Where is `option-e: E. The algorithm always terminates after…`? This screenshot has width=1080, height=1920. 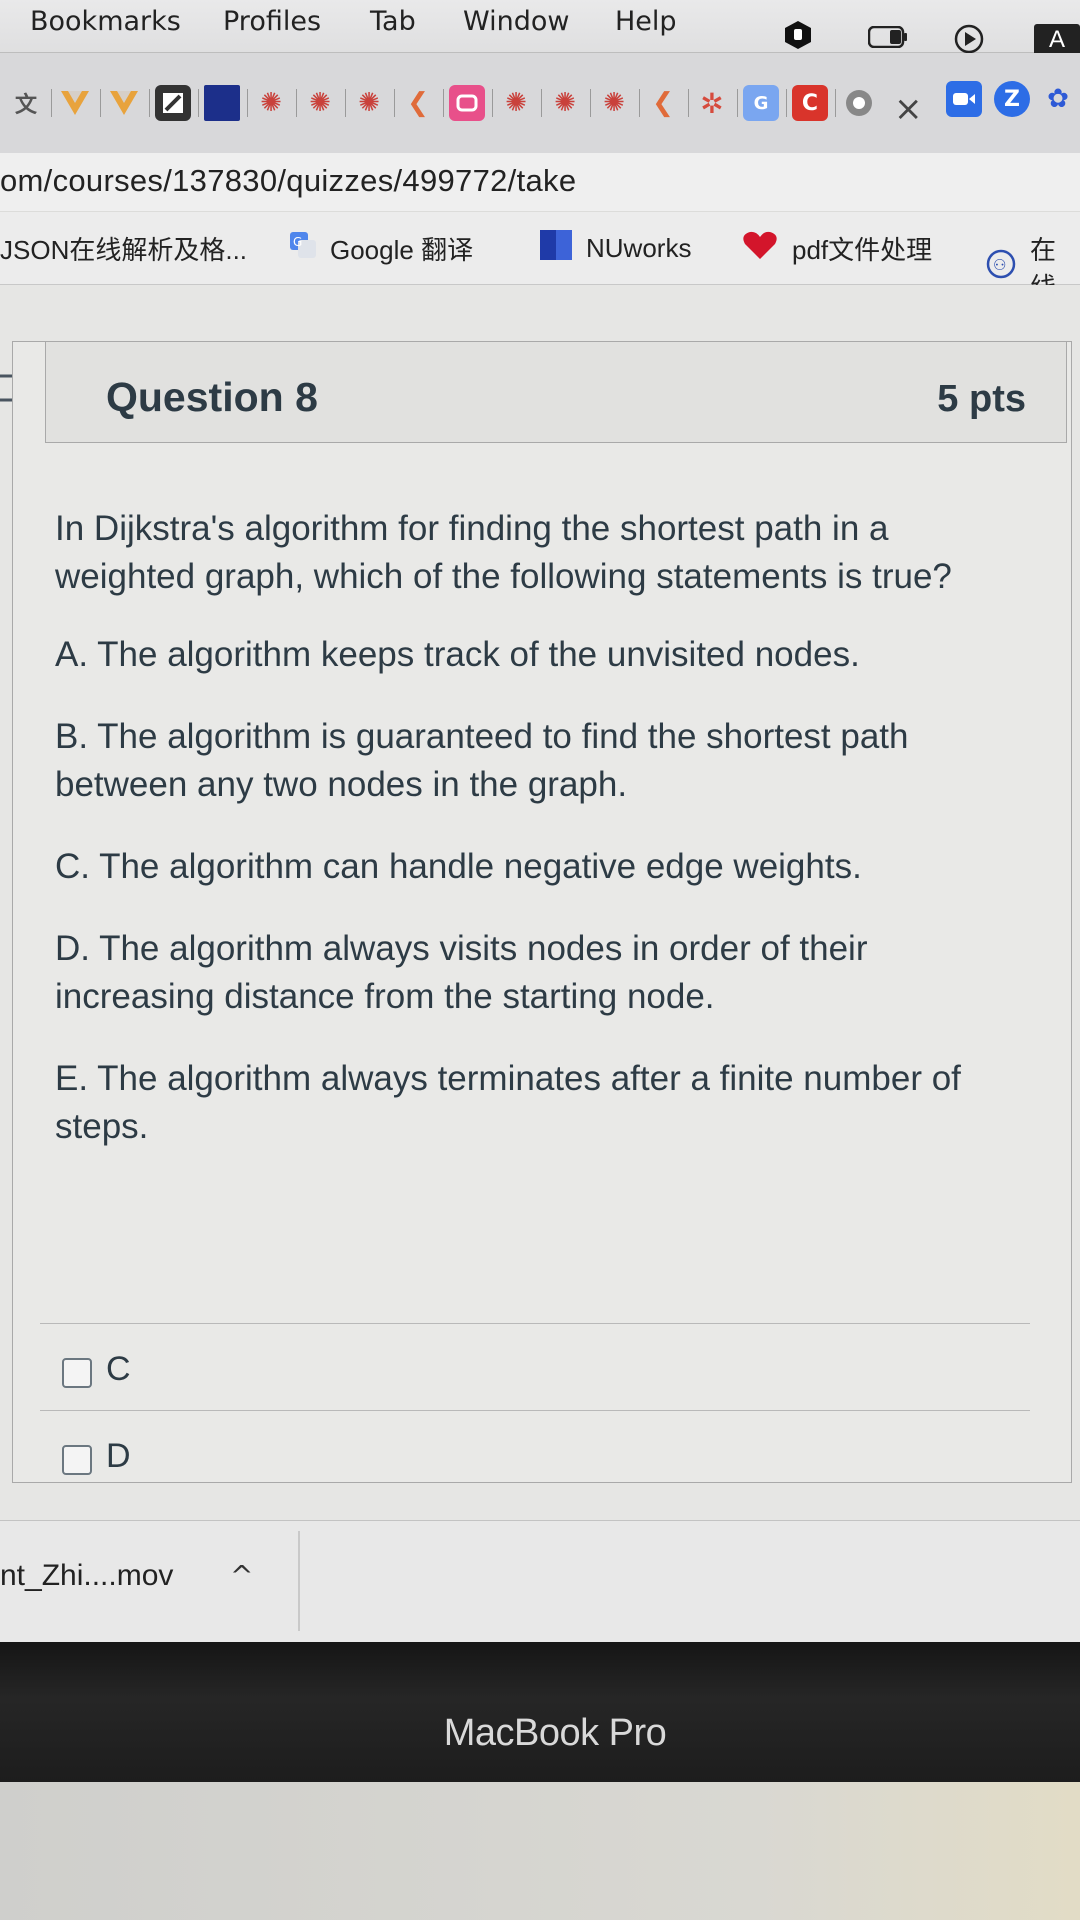
option-e: E. The algorithm always terminates after… is located at coordinates (508, 1102).